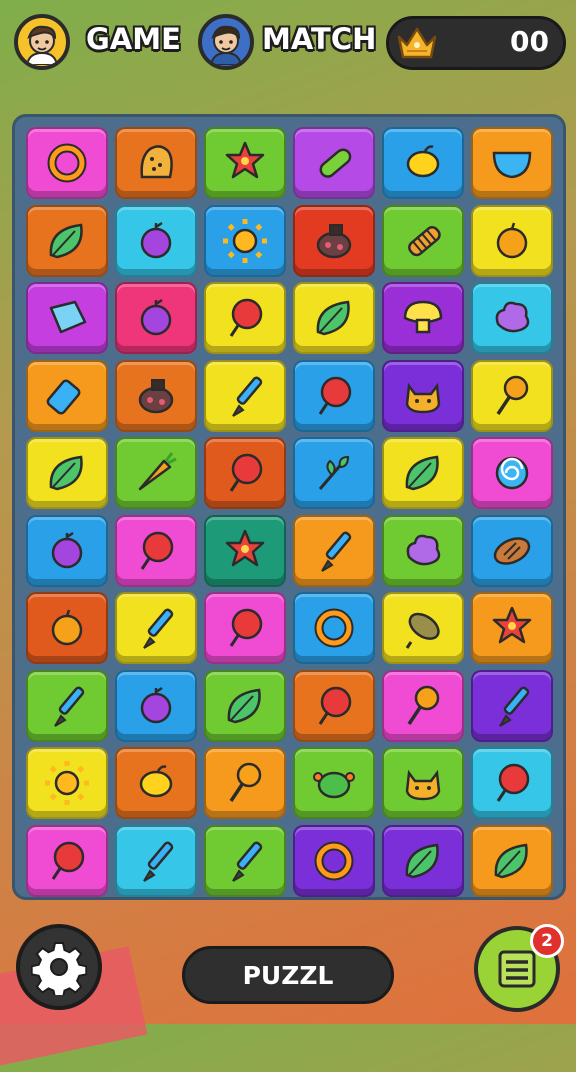 This screenshot has width=576, height=1072. What do you see at coordinates (133, 39) in the screenshot?
I see `player1-name: GAME` at bounding box center [133, 39].